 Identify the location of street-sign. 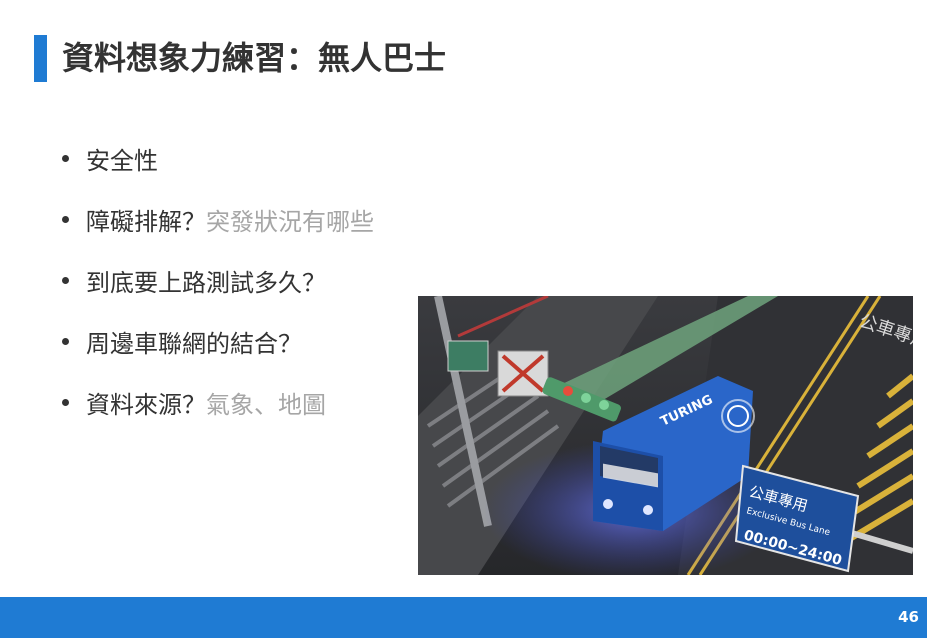
(468, 356).